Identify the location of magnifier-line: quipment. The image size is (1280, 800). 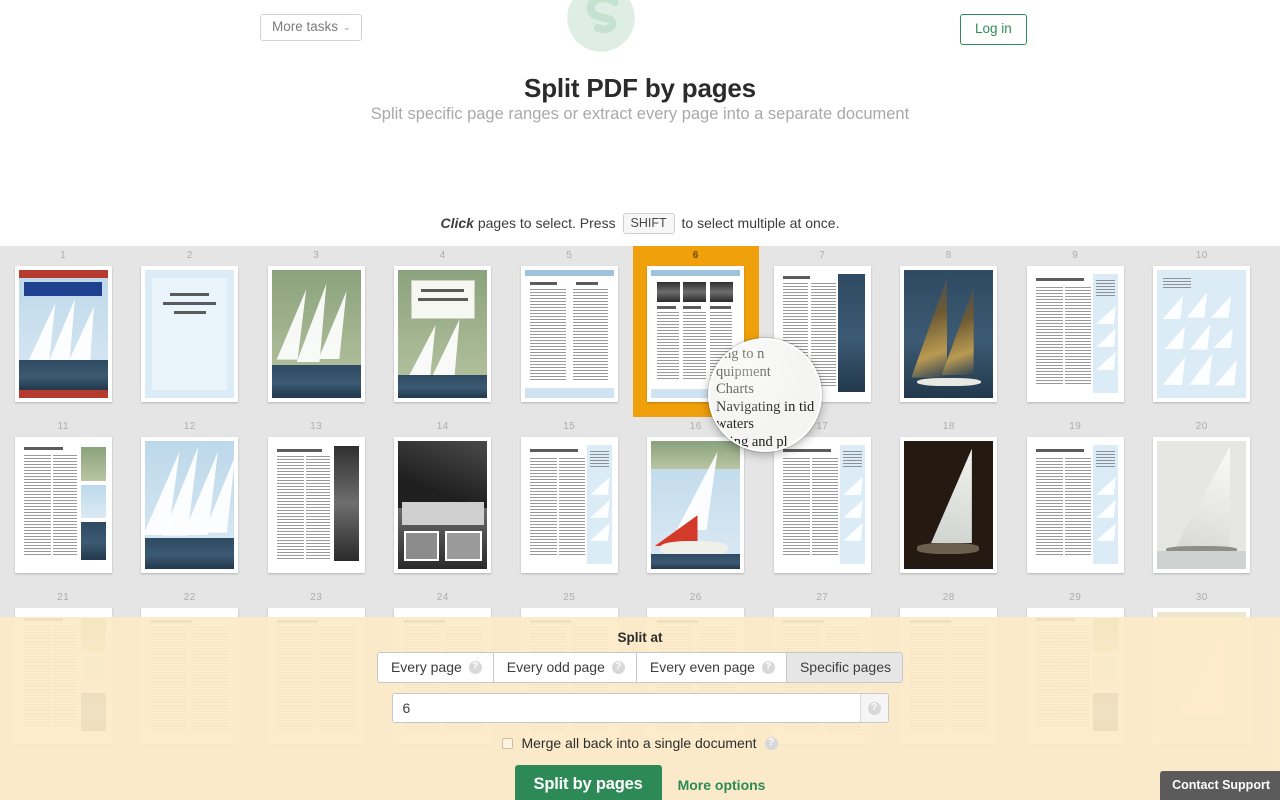
(743, 371).